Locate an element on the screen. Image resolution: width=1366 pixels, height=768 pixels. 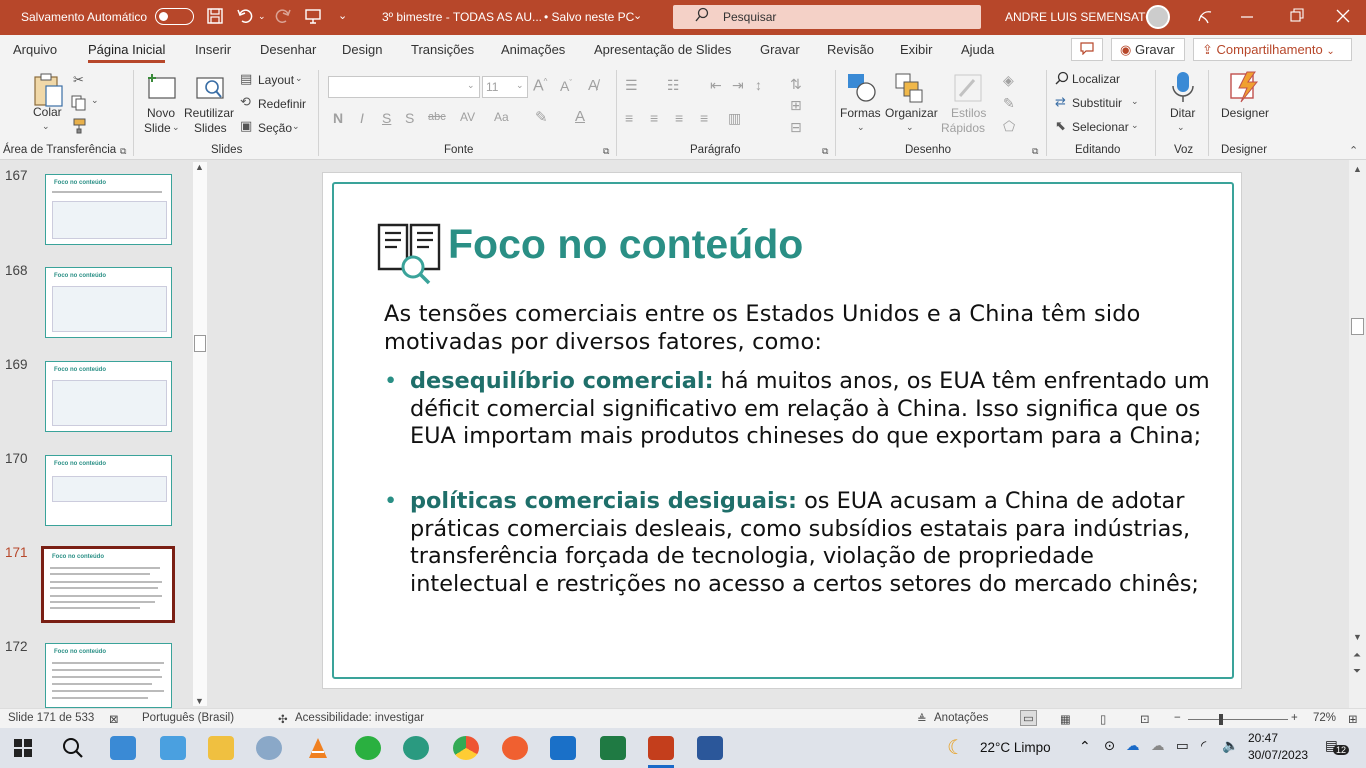
scroll-up-icon: ▲ is located at coordinates (199, 167).